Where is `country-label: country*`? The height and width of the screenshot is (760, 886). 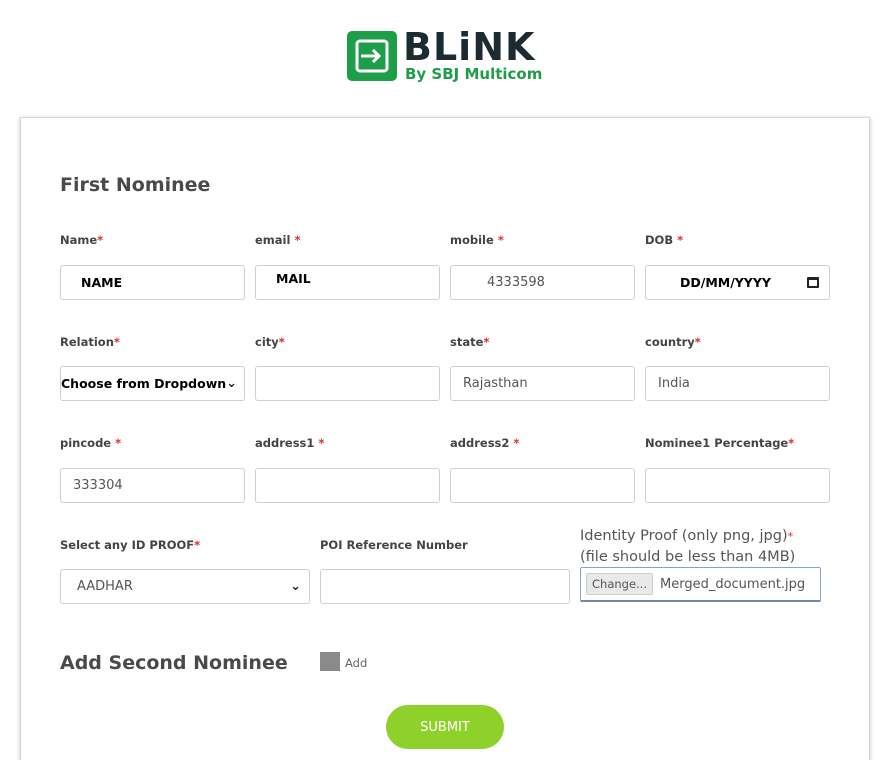 country-label: country* is located at coordinates (673, 342).